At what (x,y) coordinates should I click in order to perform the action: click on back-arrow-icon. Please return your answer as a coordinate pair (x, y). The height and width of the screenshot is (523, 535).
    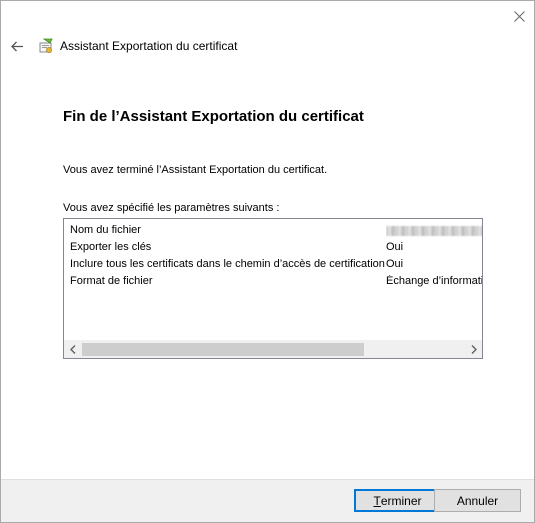
    Looking at the image, I should click on (16, 46).